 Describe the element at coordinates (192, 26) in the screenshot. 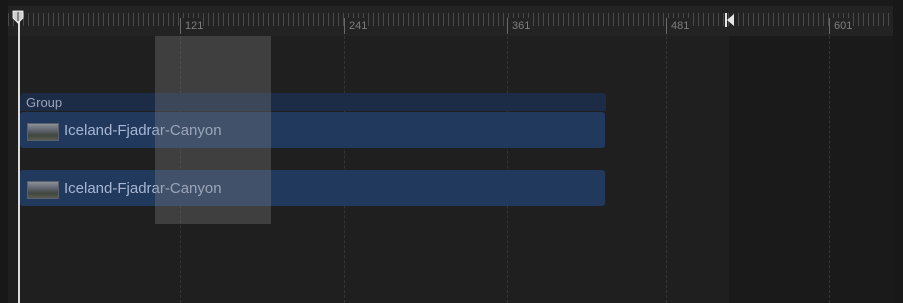

I see `ruler-label: 121` at that location.